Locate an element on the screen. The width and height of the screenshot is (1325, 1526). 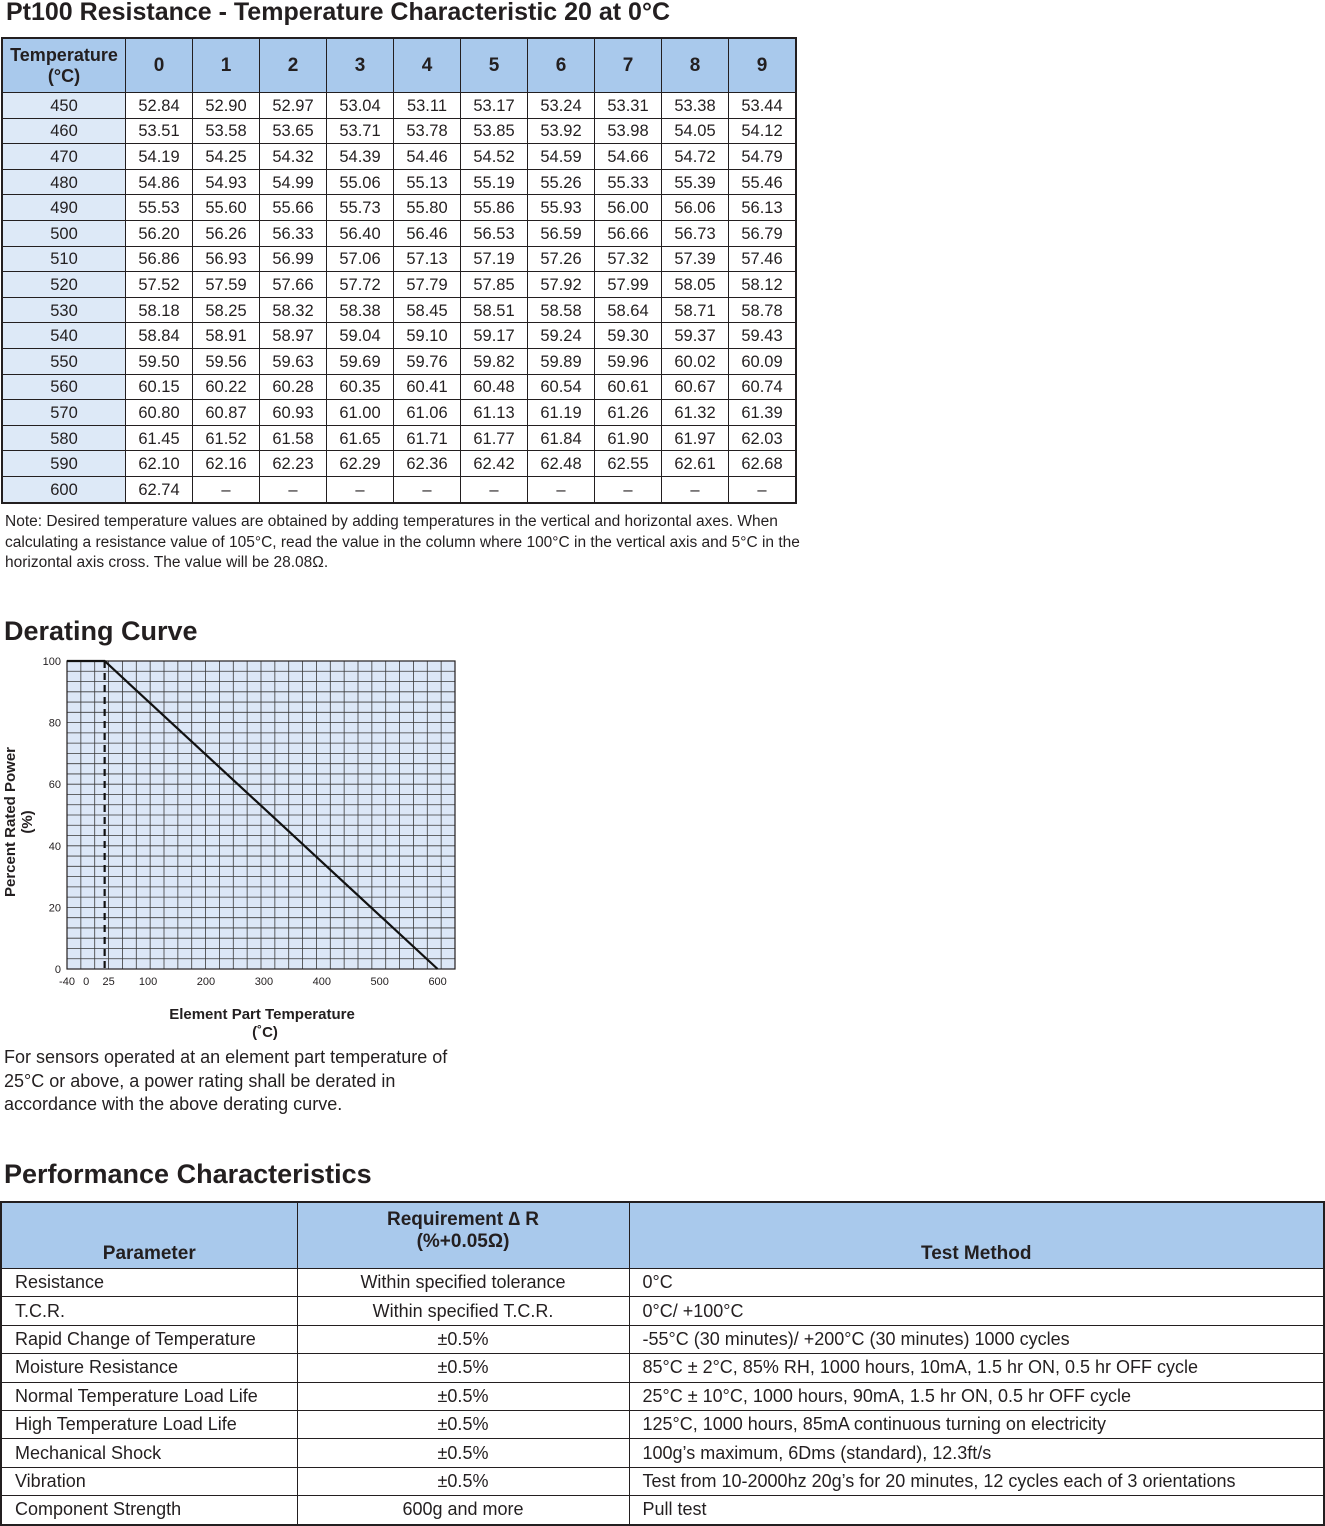
x-tick-label: 500 is located at coordinates (380, 982).